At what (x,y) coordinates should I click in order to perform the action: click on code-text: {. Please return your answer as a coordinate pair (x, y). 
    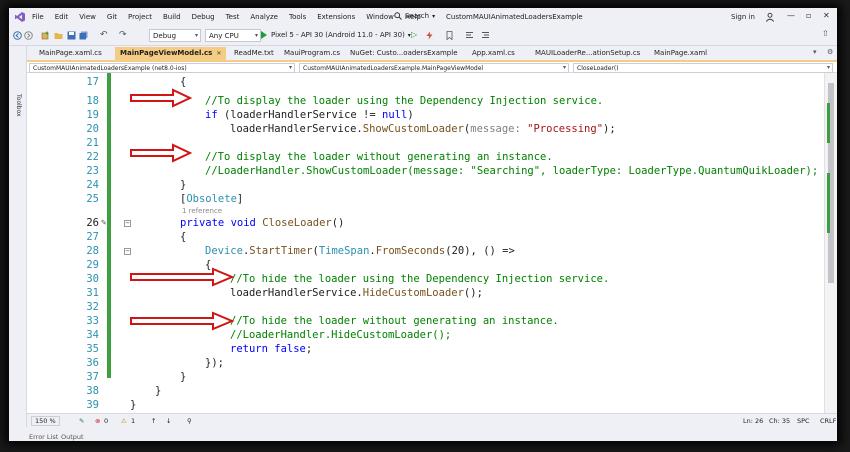
    Looking at the image, I should click on (183, 237).